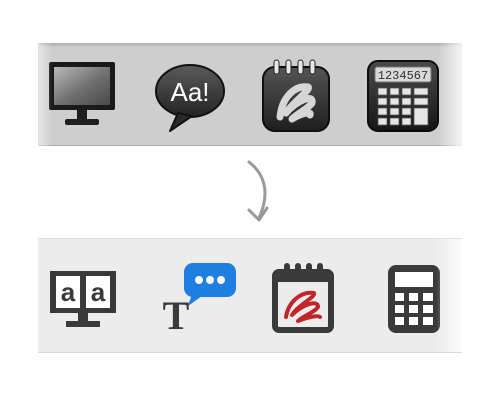  I want to click on speech-bubble-icon: Aa!, so click(190, 98).